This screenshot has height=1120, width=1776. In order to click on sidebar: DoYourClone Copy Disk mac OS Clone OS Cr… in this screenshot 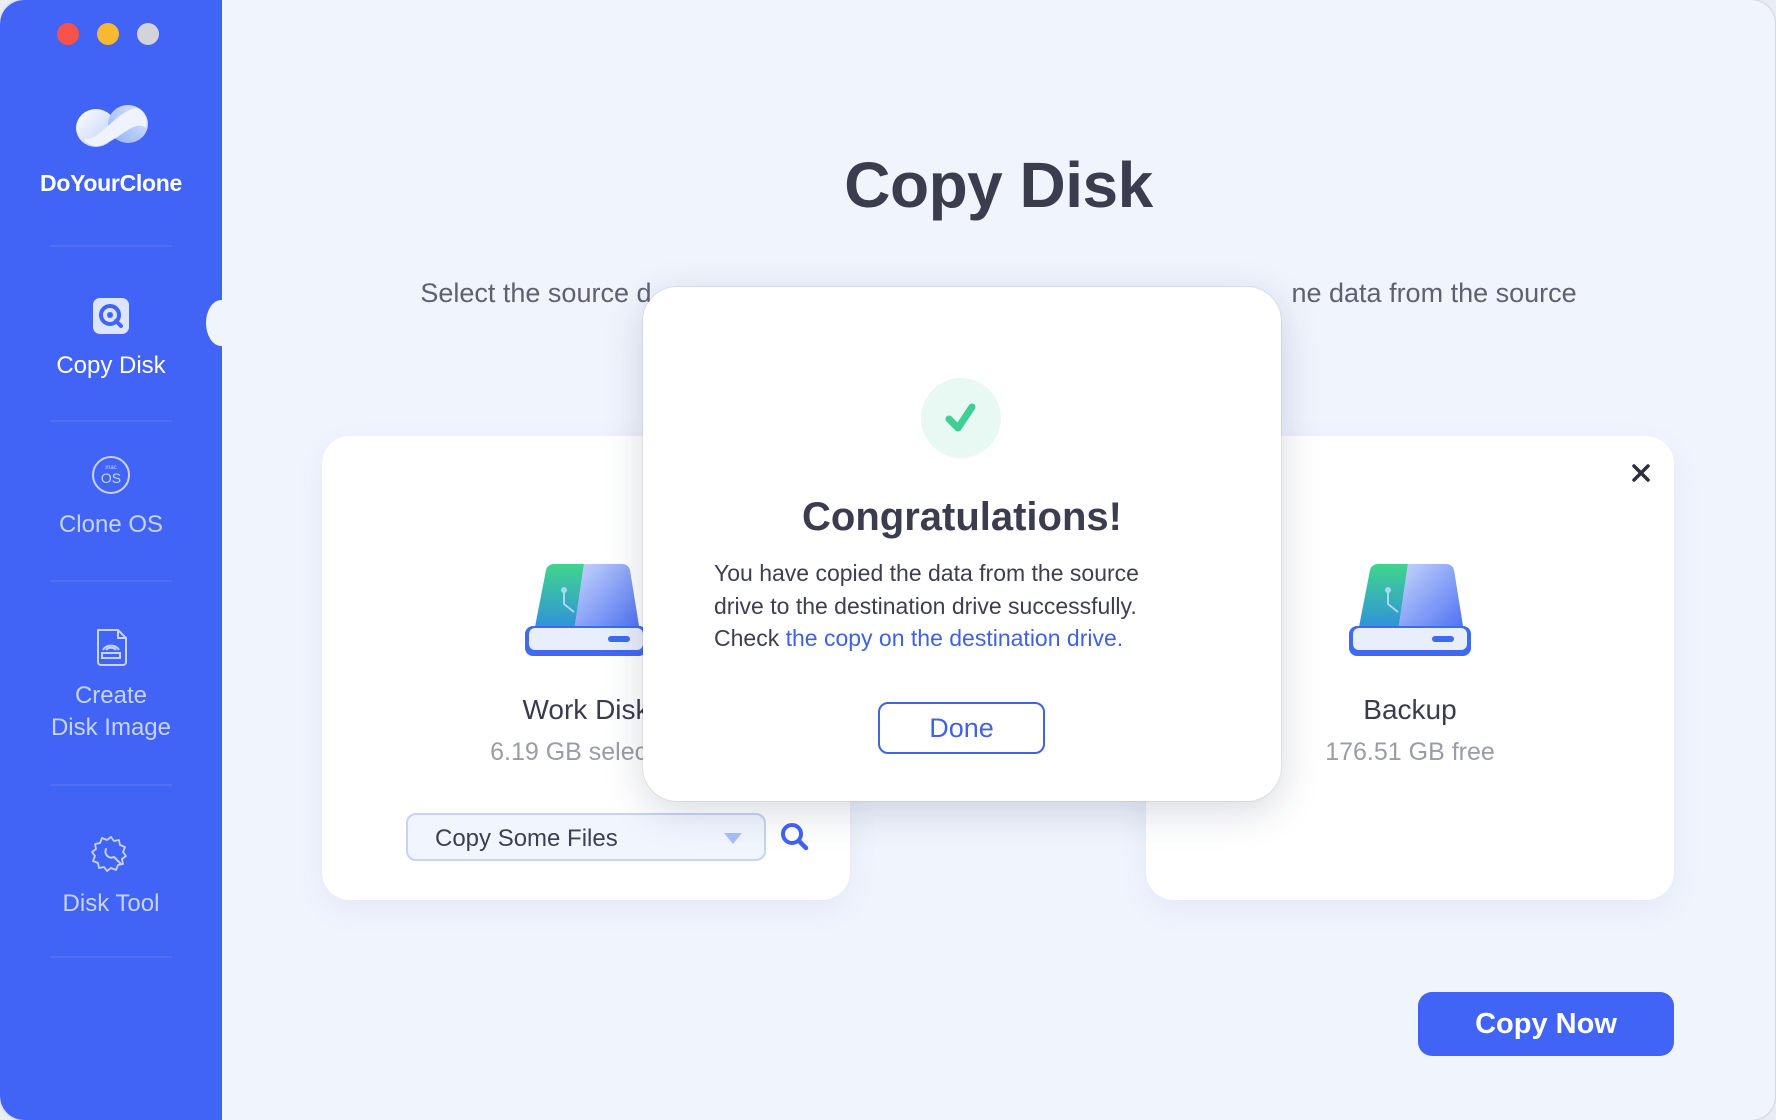, I will do `click(118, 560)`.